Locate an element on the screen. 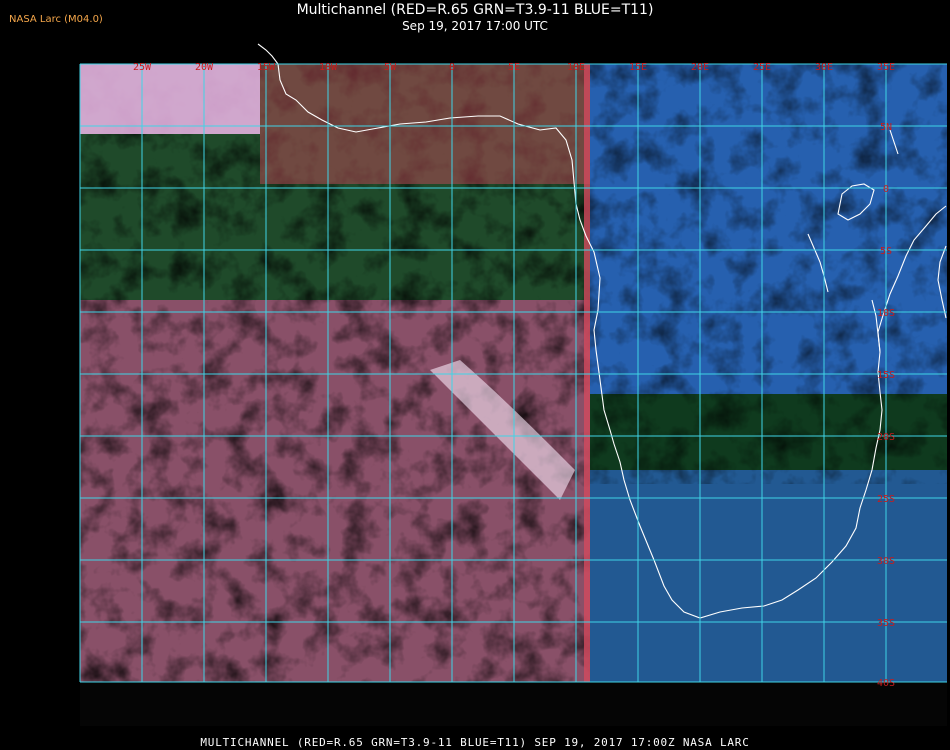 Image resolution: width=950 pixels, height=750 pixels. latitude-label: 10S is located at coordinates (886, 313).